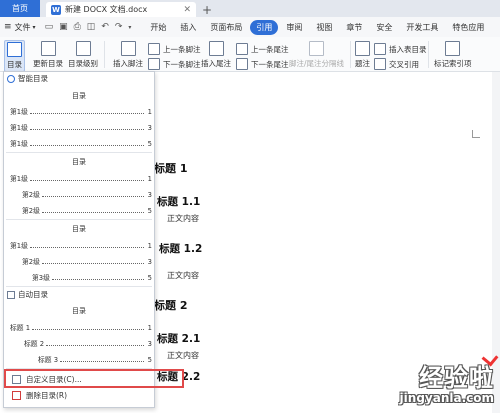 This screenshot has height=413, width=500. What do you see at coordinates (453, 63) in the screenshot?
I see `mark-index-label: 标记索引项` at bounding box center [453, 63].